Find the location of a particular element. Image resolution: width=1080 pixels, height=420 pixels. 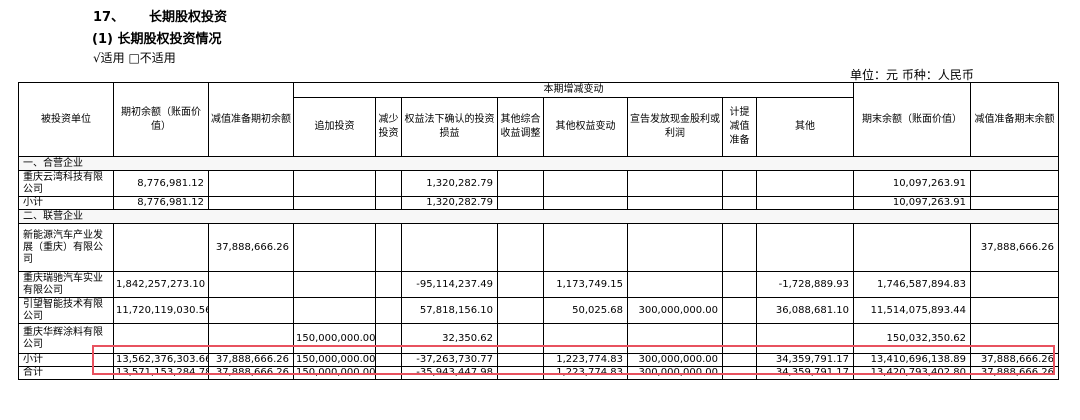

investee-name: 新能源汽车产业发展（重庆）有限公司 is located at coordinates (66, 247).